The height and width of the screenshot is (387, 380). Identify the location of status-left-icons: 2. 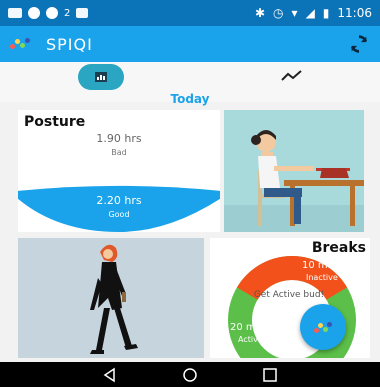
(48, 13).